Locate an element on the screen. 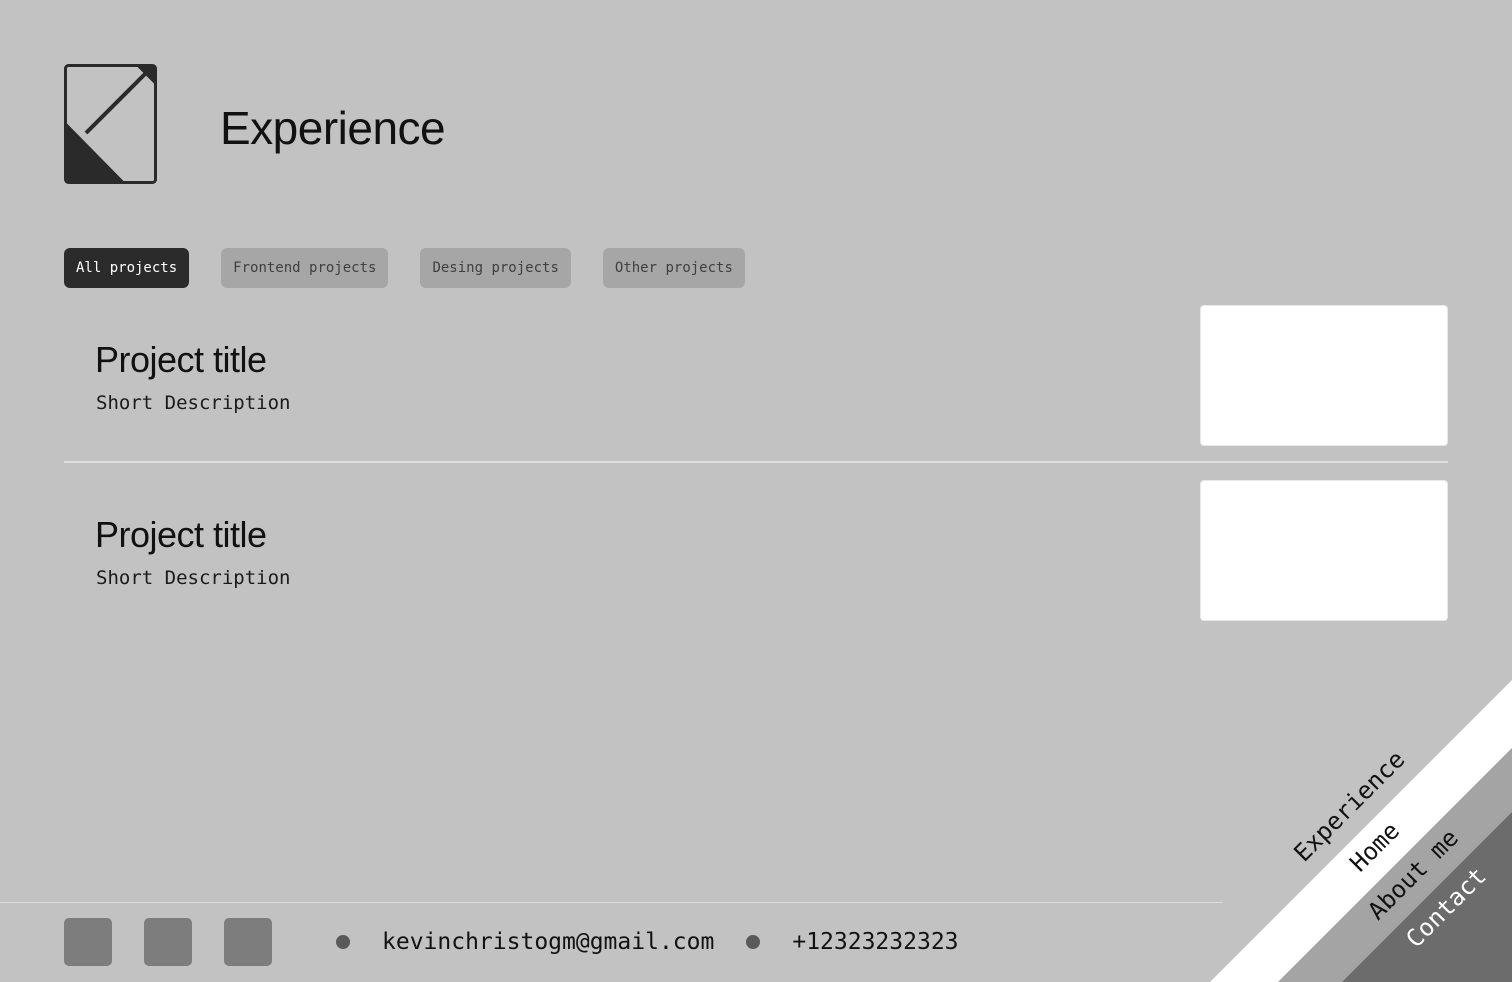 The width and height of the screenshot is (1512, 982). email-link: kevinchristogm@gmail.com is located at coordinates (548, 942).